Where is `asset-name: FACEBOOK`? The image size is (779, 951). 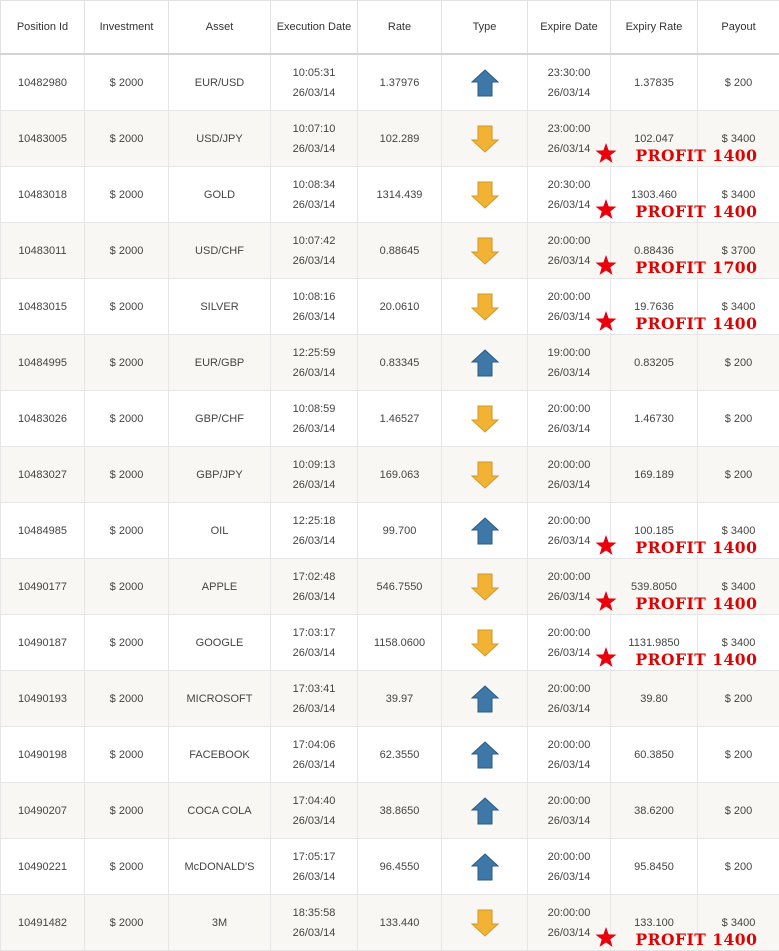
asset-name: FACEBOOK is located at coordinates (219, 755).